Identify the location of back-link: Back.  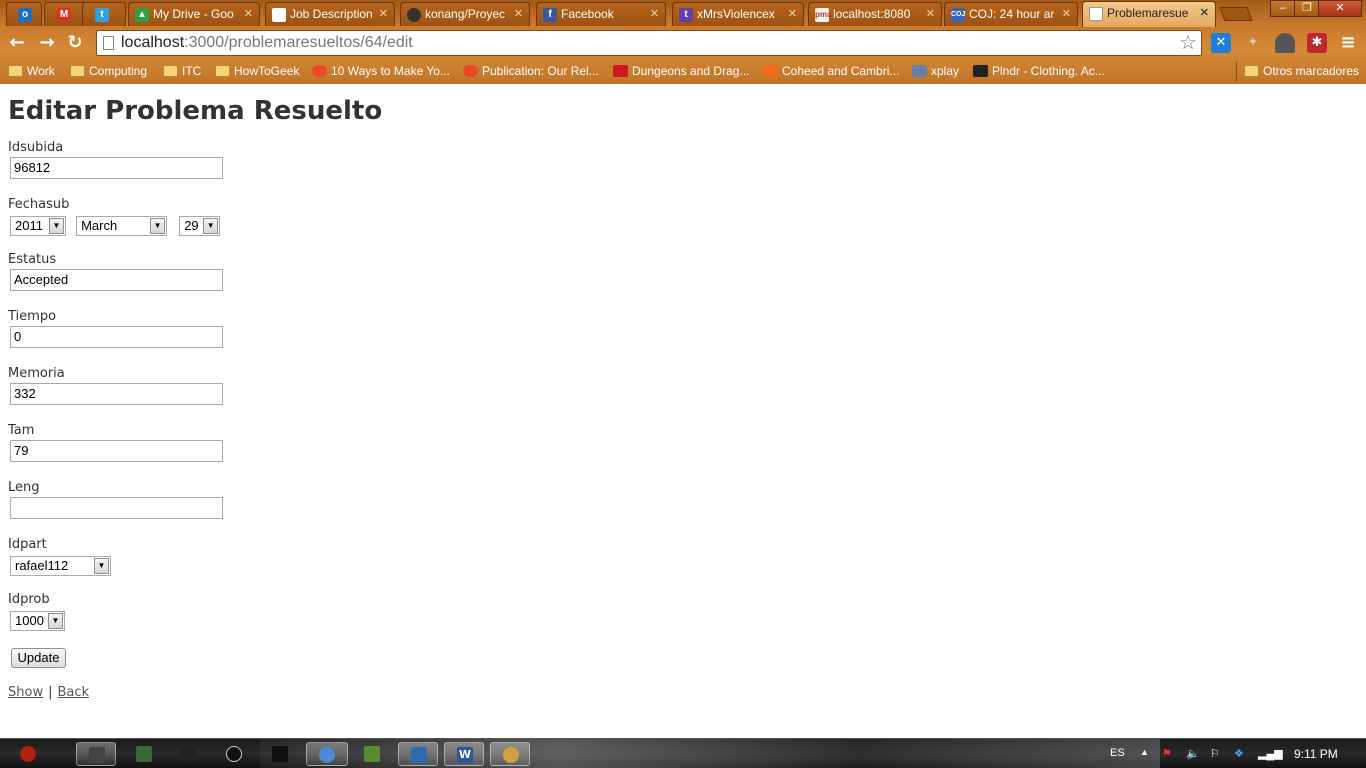
(73, 692).